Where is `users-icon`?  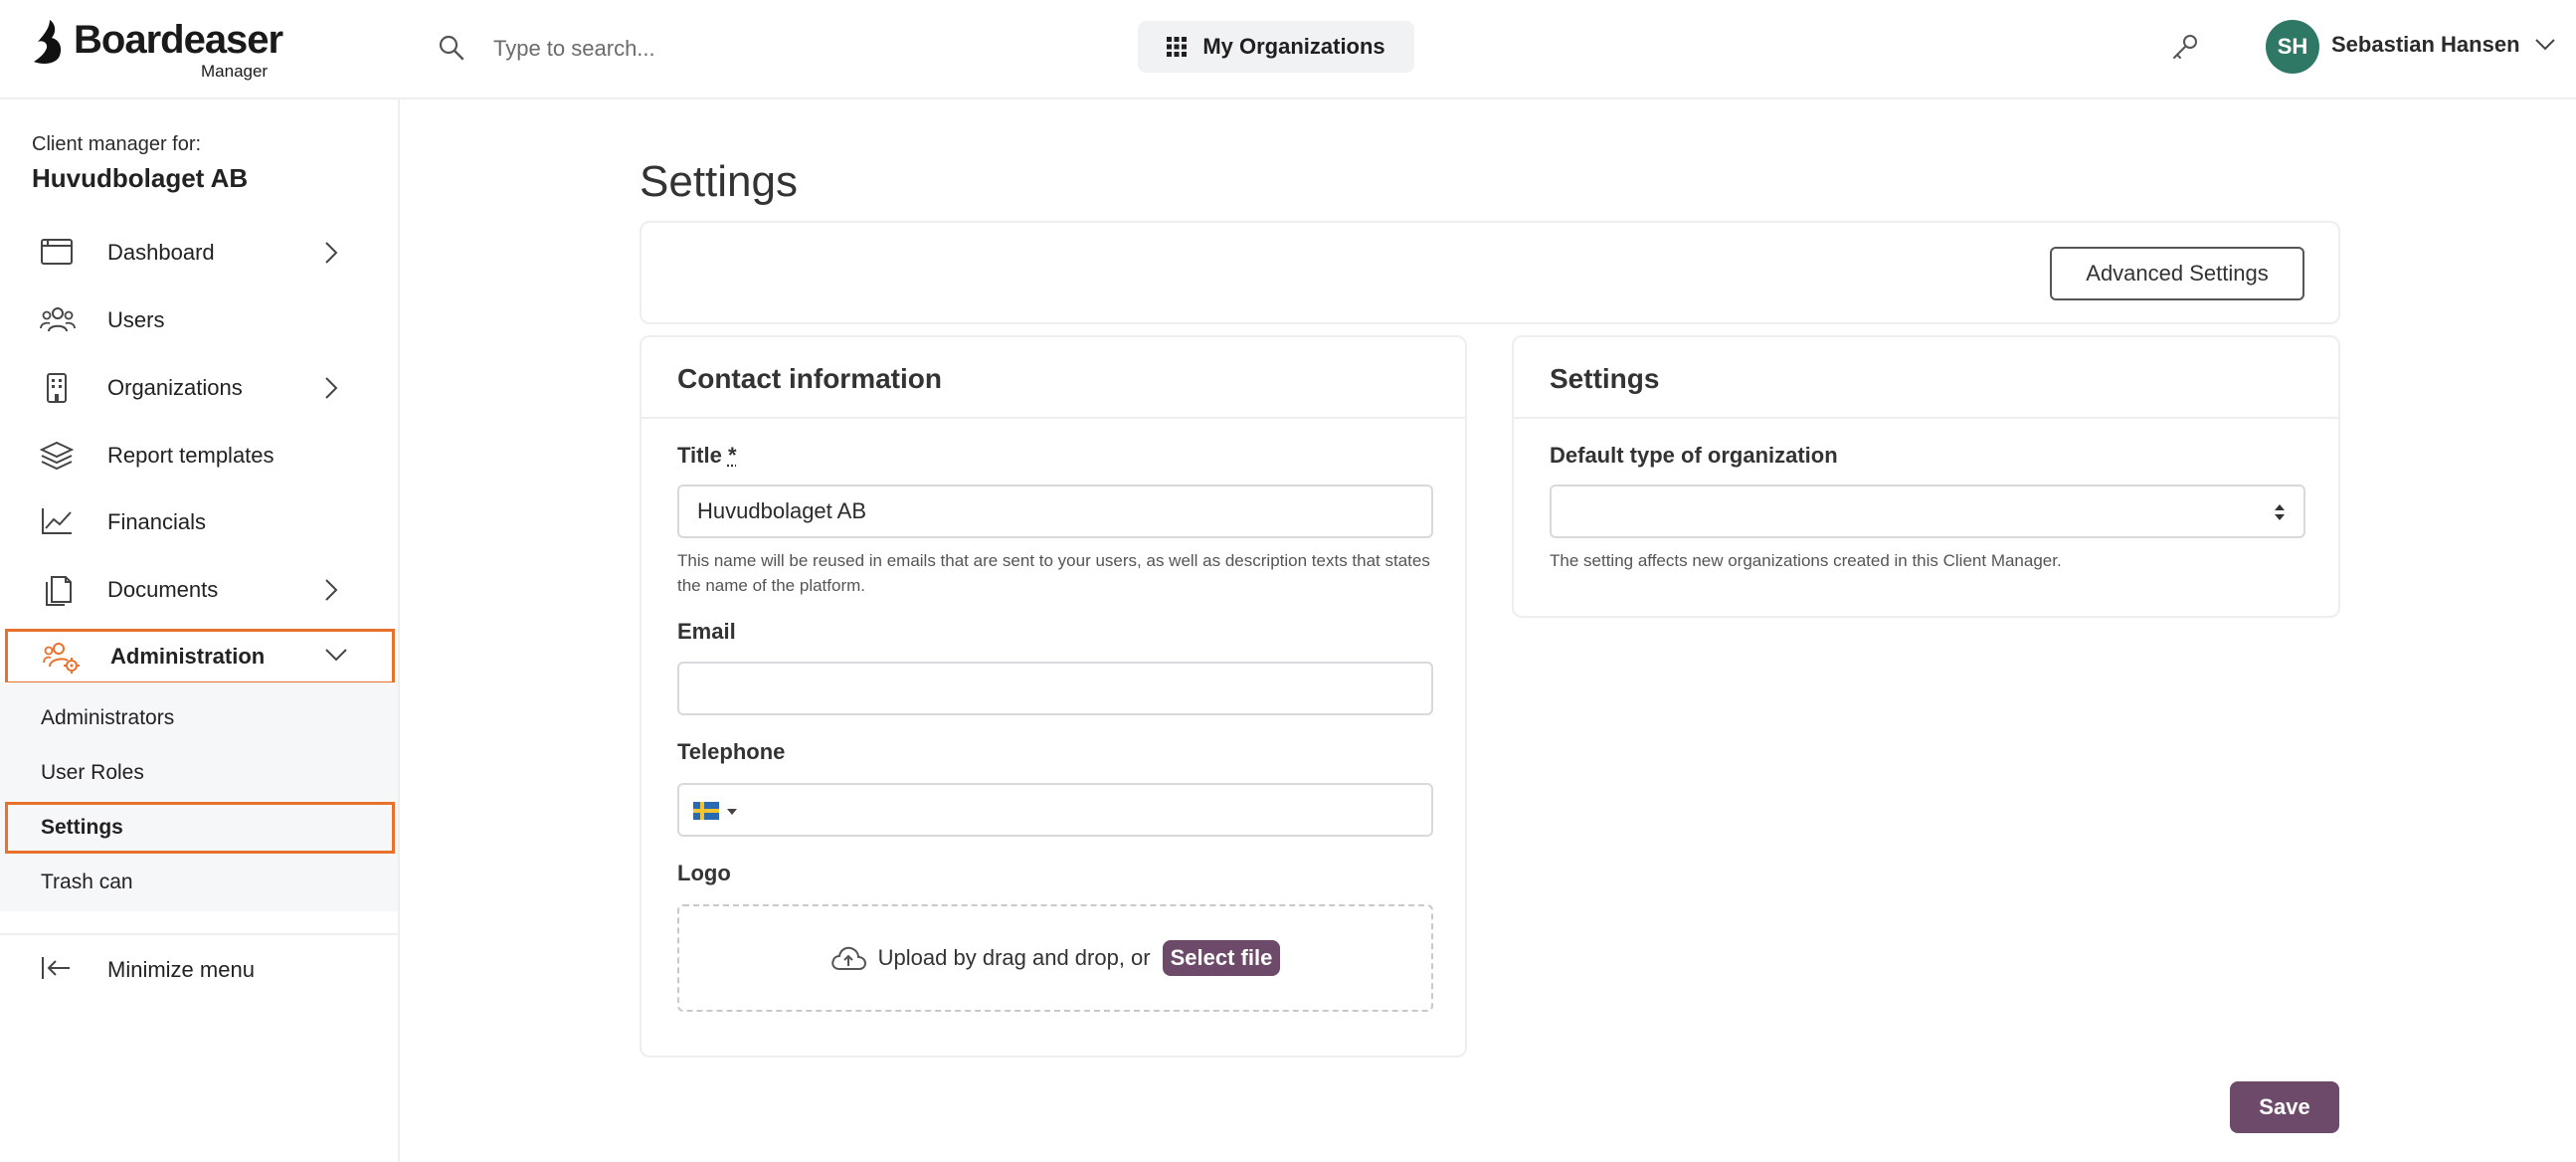
users-icon is located at coordinates (58, 320).